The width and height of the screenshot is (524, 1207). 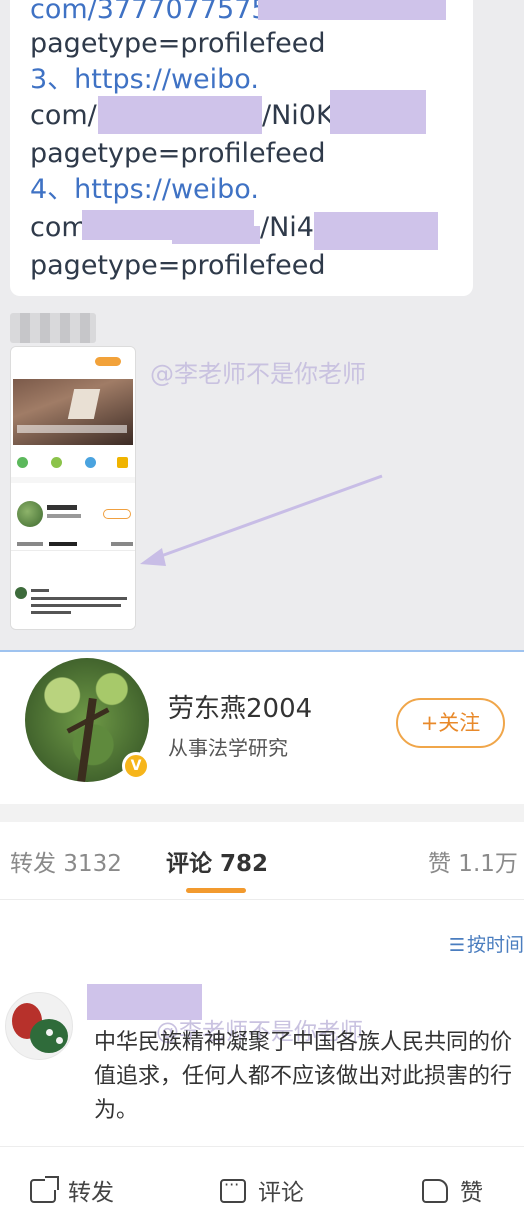 I want to click on comment-label: 评论, so click(x=281, y=1193).